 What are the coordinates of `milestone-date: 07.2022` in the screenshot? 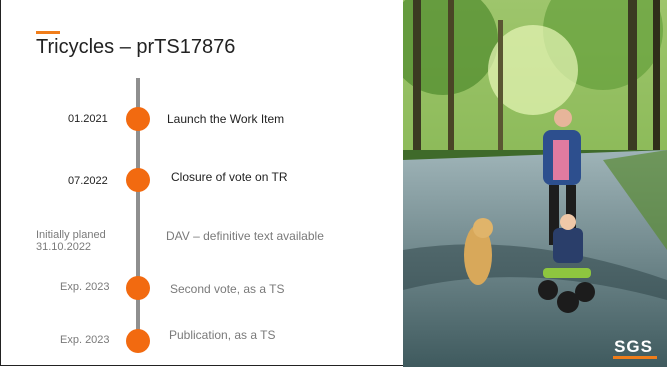 It's located at (88, 181).